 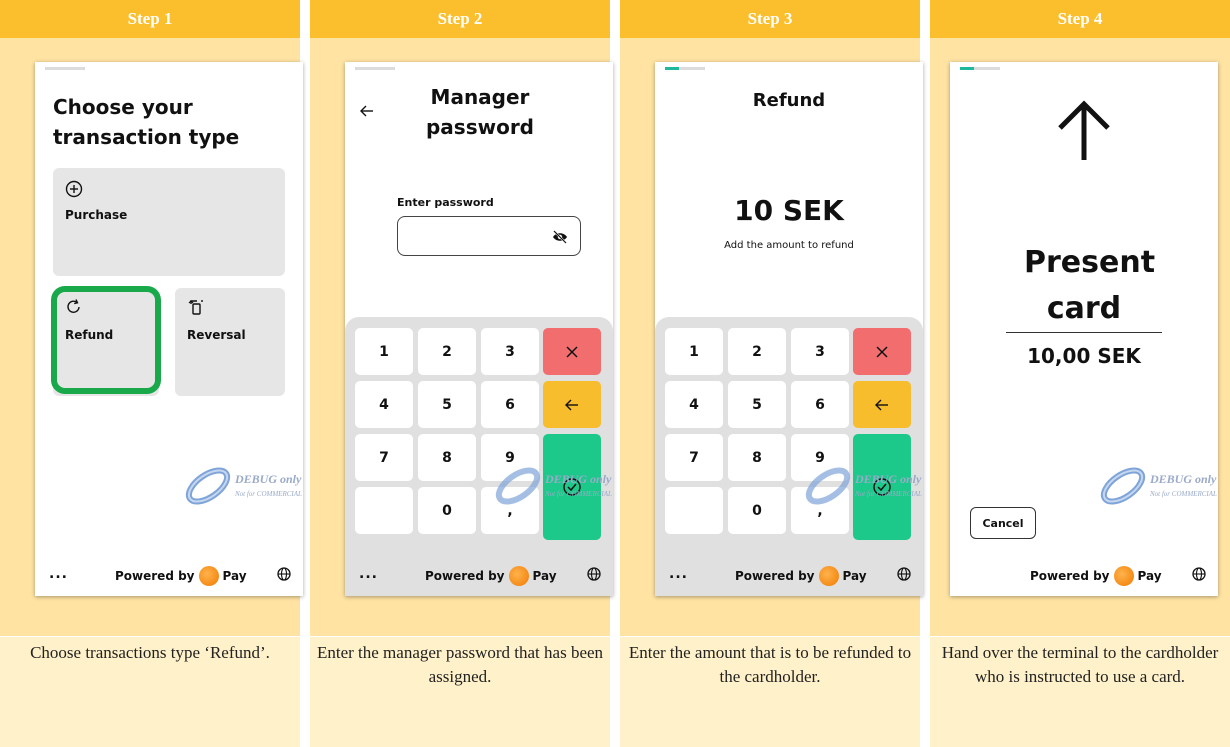 What do you see at coordinates (1090, 285) in the screenshot?
I see `page-title: Present card` at bounding box center [1090, 285].